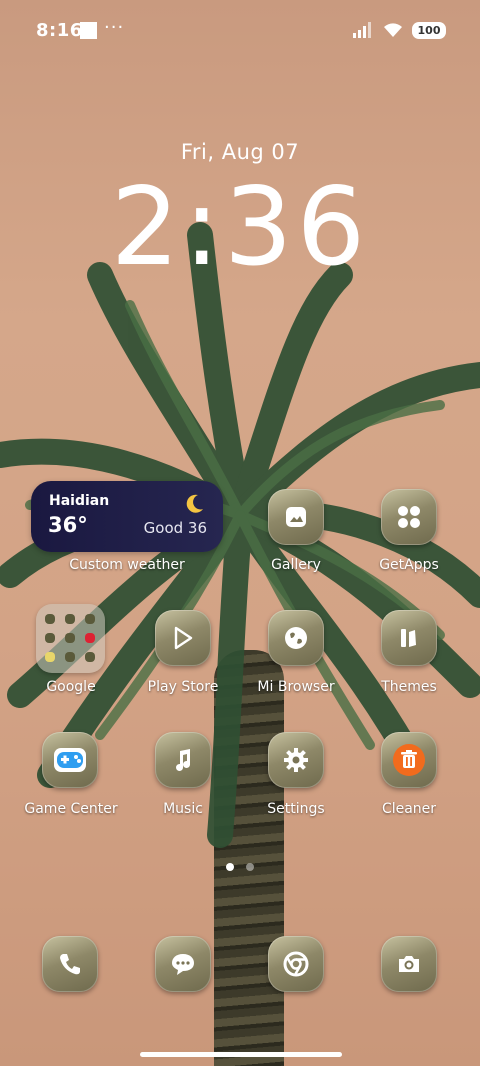 The image size is (480, 1066). Describe the element at coordinates (79, 501) in the screenshot. I see `weather-city: Haidian` at that location.